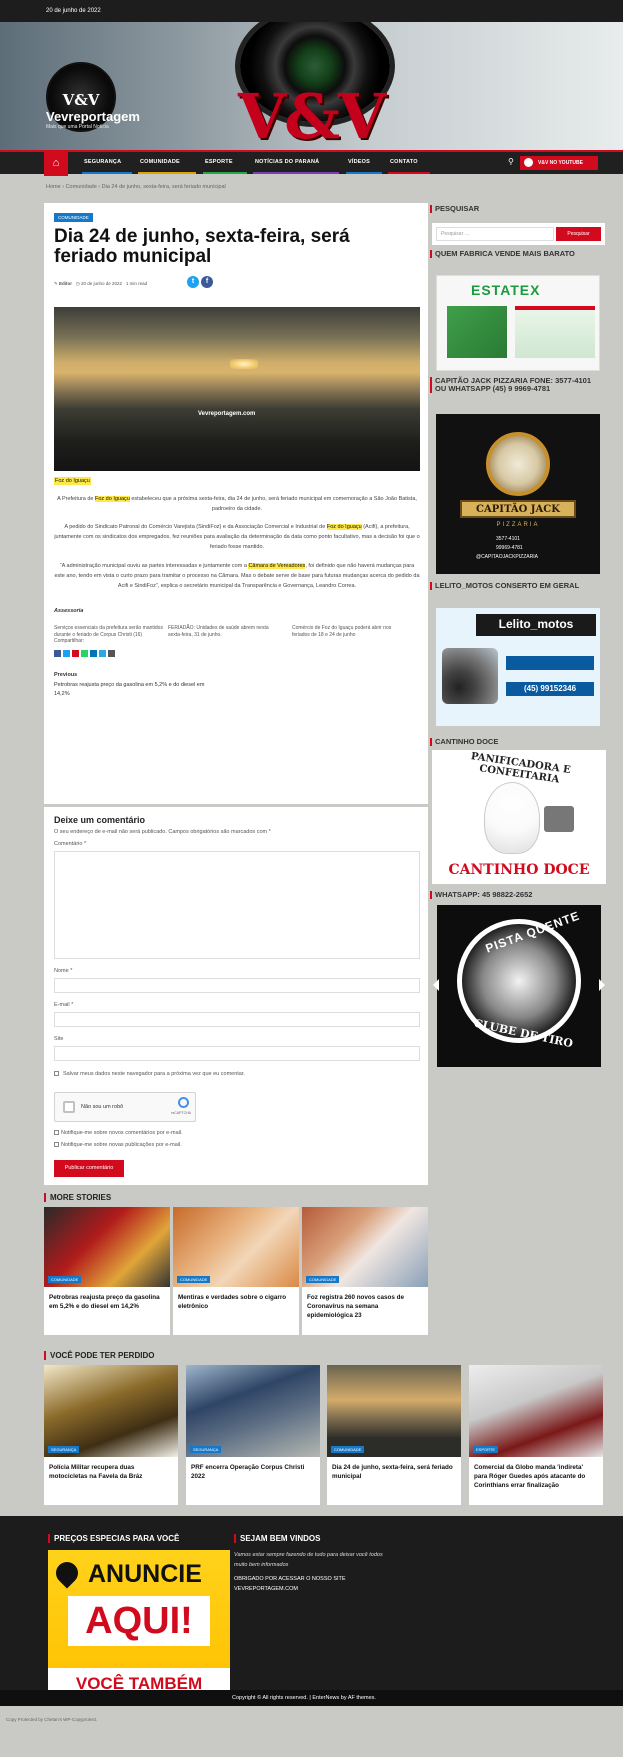 The width and height of the screenshot is (623, 1757). What do you see at coordinates (66, 675) in the screenshot?
I see `prev-label: Previous` at bounding box center [66, 675].